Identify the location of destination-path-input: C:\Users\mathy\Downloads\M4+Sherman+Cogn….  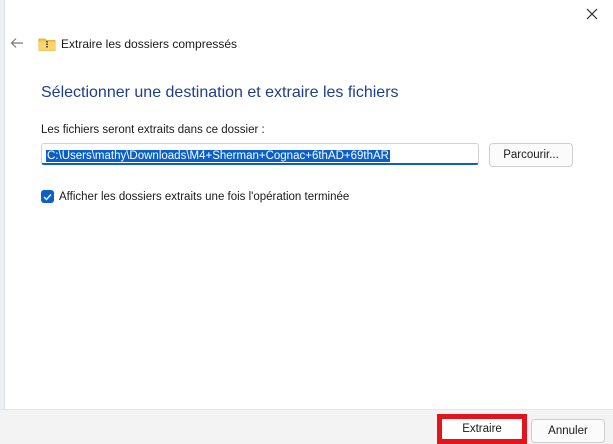
(260, 154).